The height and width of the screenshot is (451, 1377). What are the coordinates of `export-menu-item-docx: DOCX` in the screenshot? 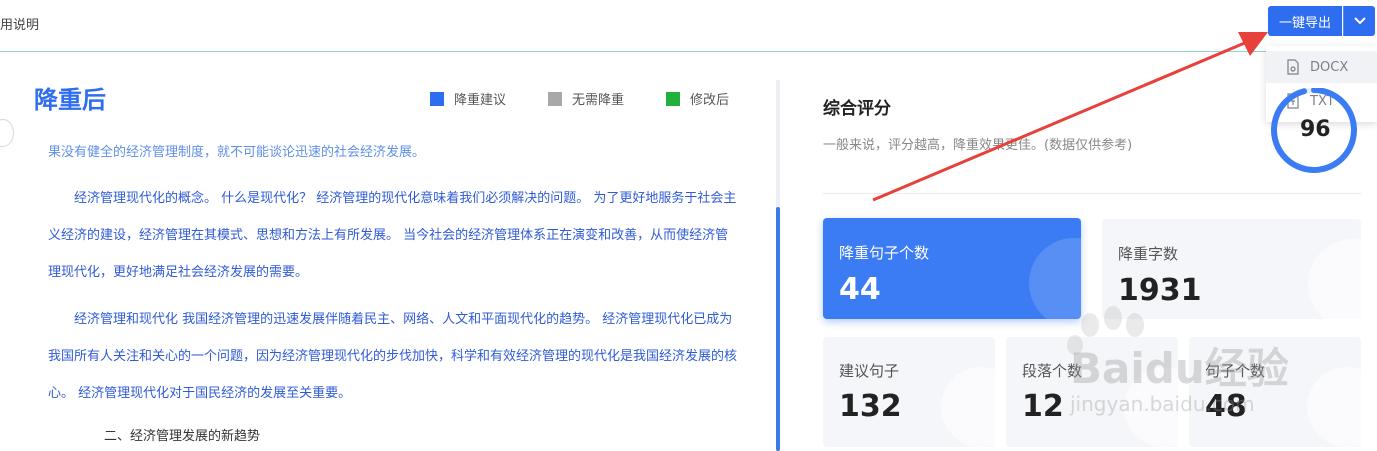 It's located at (1321, 67).